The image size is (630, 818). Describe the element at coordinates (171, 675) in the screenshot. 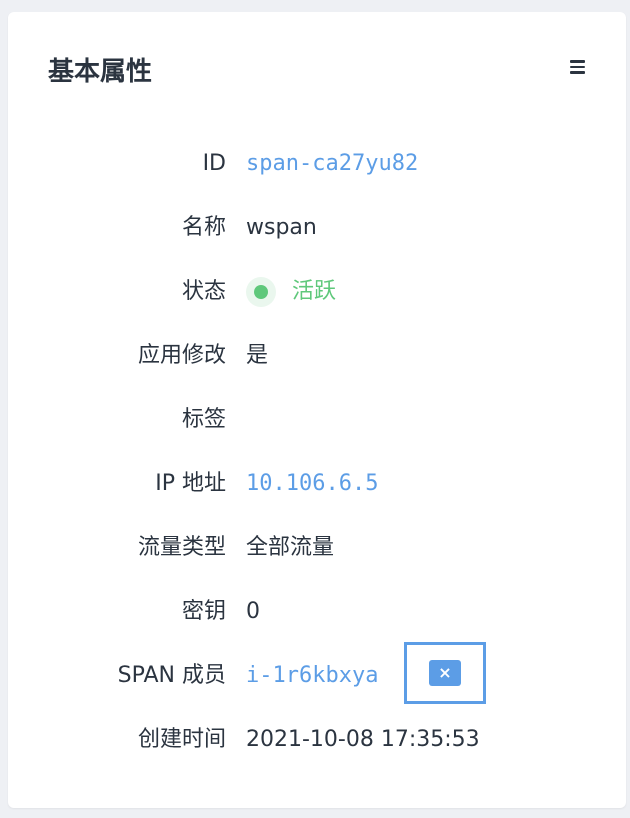

I see `property-label: SPAN 成员` at that location.